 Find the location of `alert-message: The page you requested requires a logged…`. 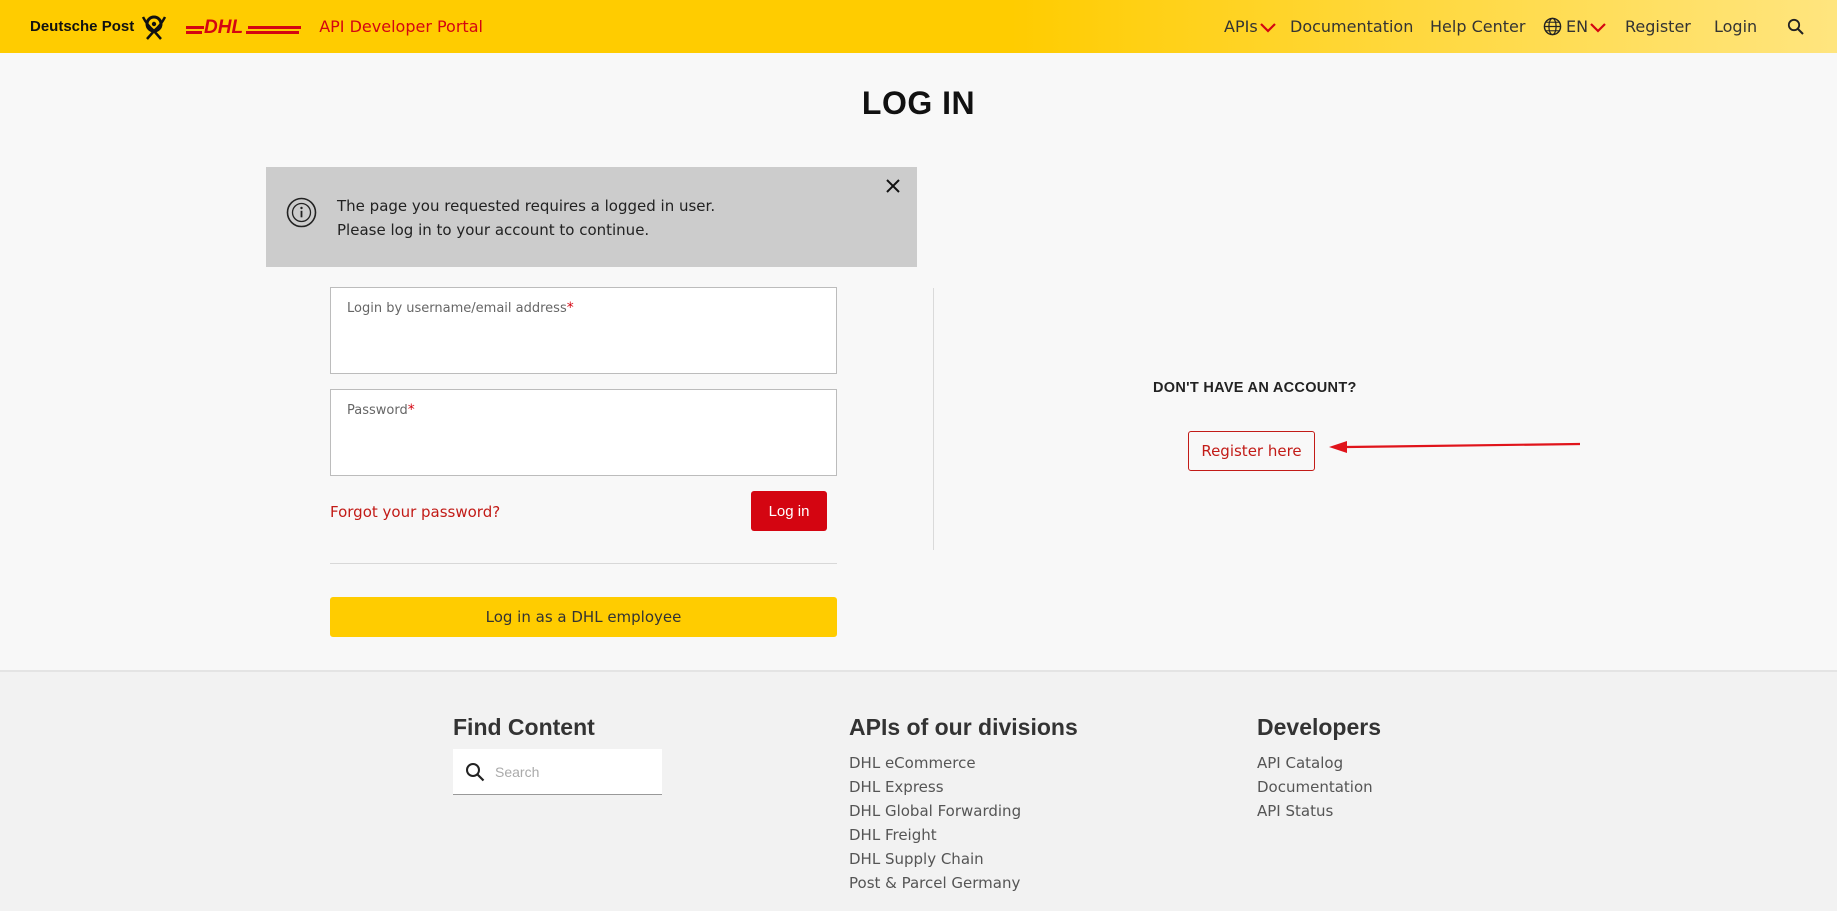

alert-message: The page you requested requires a logged… is located at coordinates (526, 218).